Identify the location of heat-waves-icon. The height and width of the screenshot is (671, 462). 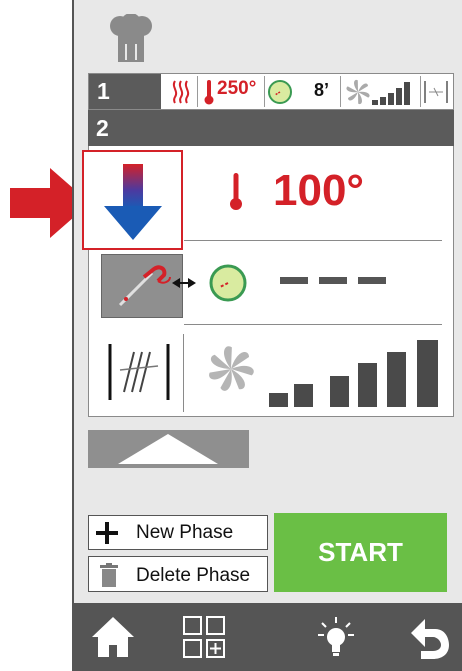
(181, 92).